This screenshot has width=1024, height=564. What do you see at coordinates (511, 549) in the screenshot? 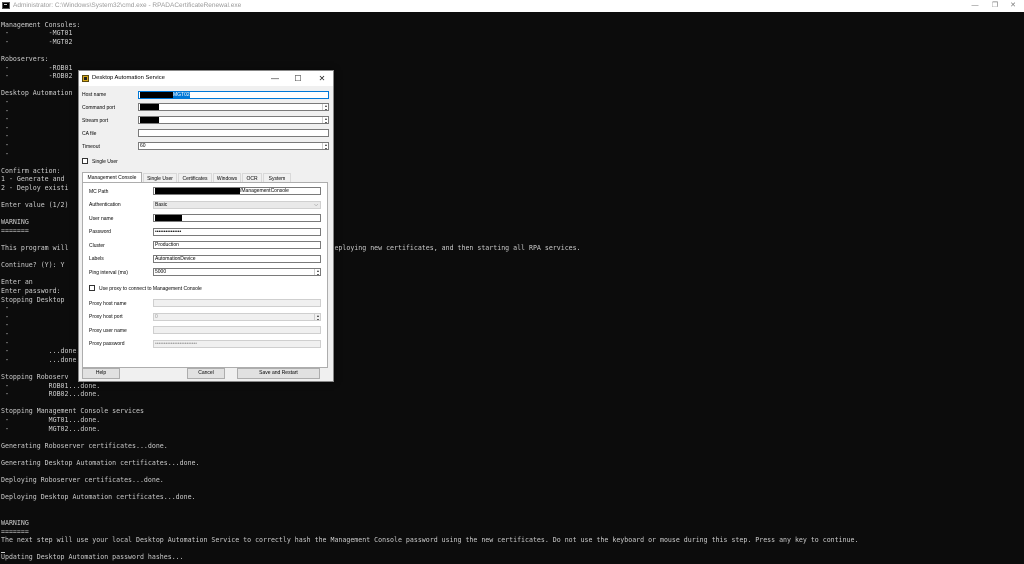
I see `console-line` at bounding box center [511, 549].